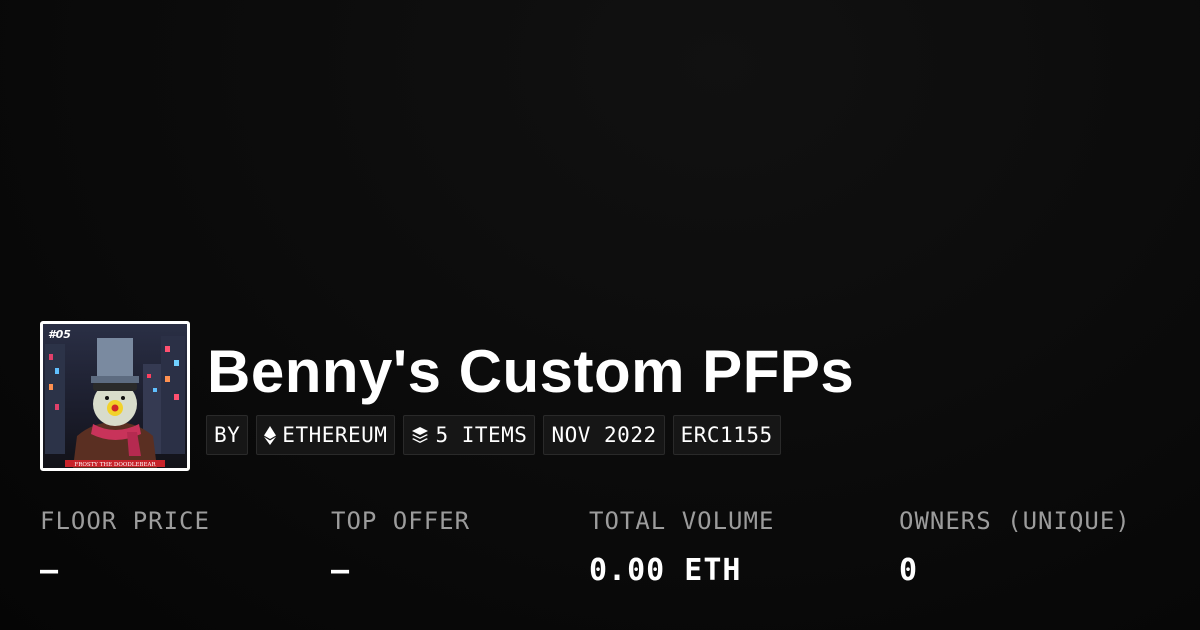 The width and height of the screenshot is (1200, 630). What do you see at coordinates (681, 550) in the screenshot?
I see `stat-total-volume: TOTAL VOLUME 0.00 ETH` at bounding box center [681, 550].